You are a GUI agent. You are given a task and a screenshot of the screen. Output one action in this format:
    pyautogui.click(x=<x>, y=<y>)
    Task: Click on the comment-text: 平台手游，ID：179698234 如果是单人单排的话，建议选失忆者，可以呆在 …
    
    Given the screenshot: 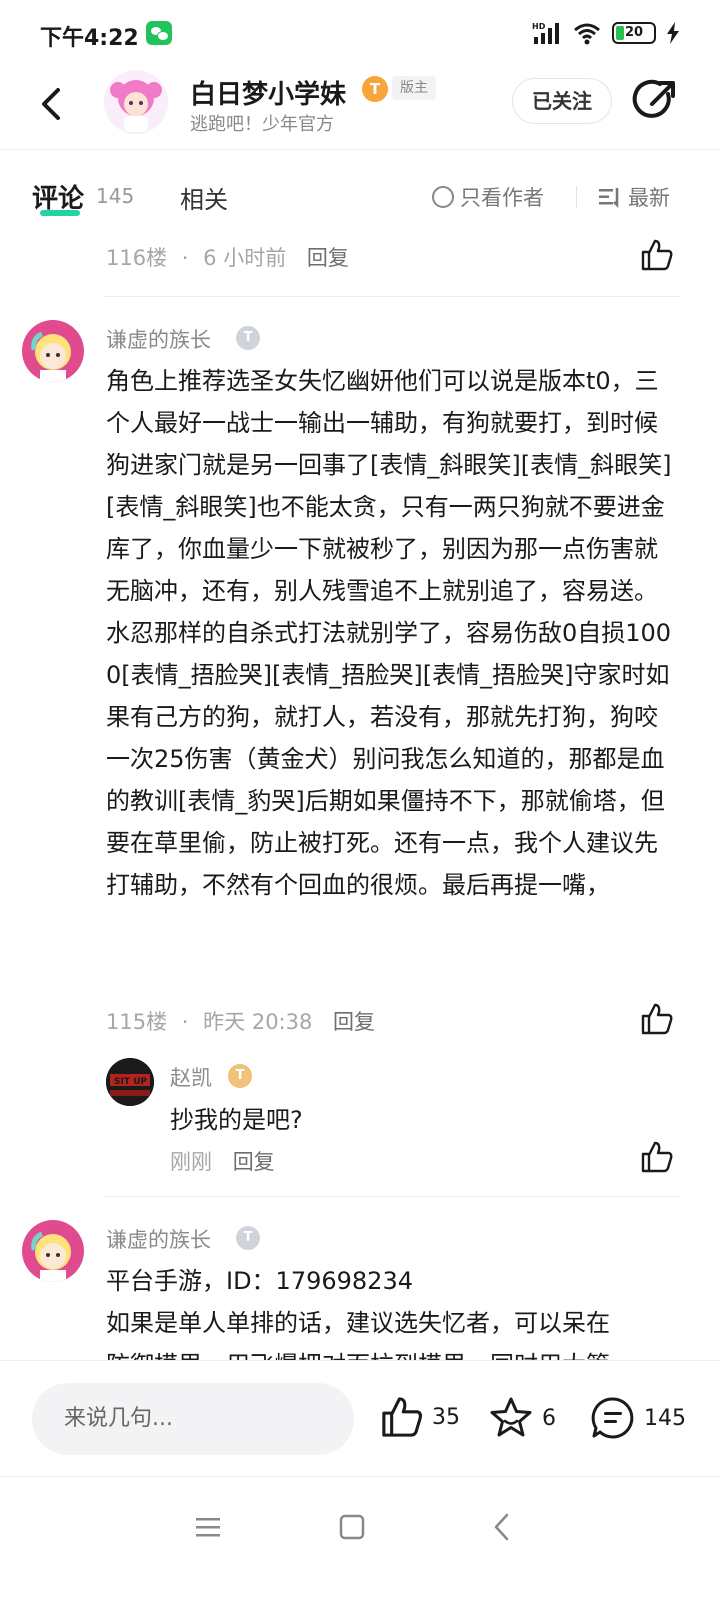 What is the action you would take?
    pyautogui.click(x=393, y=1310)
    